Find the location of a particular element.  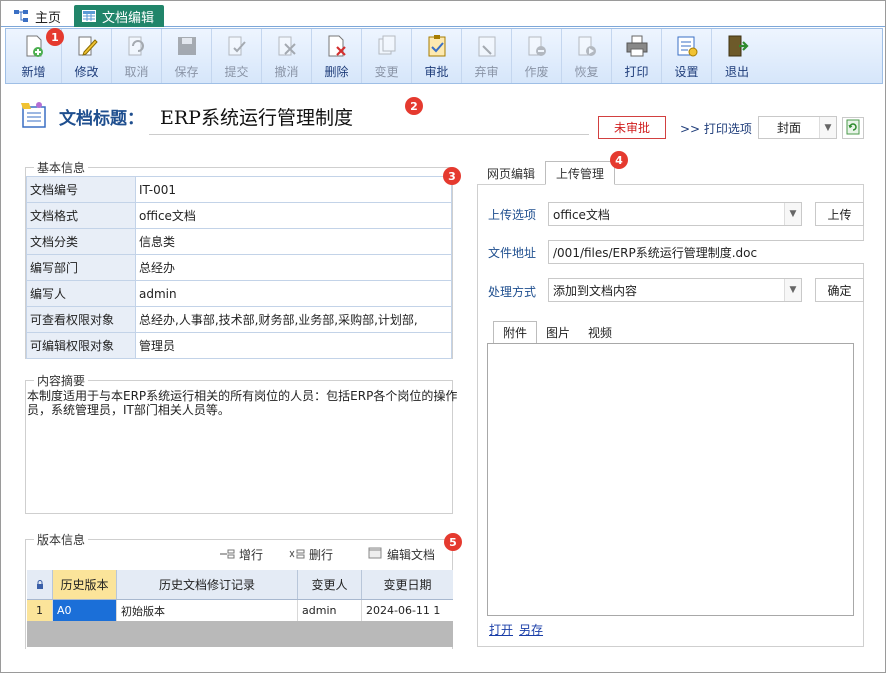

process-mode-value: 添加到文档内容 is located at coordinates (595, 290).